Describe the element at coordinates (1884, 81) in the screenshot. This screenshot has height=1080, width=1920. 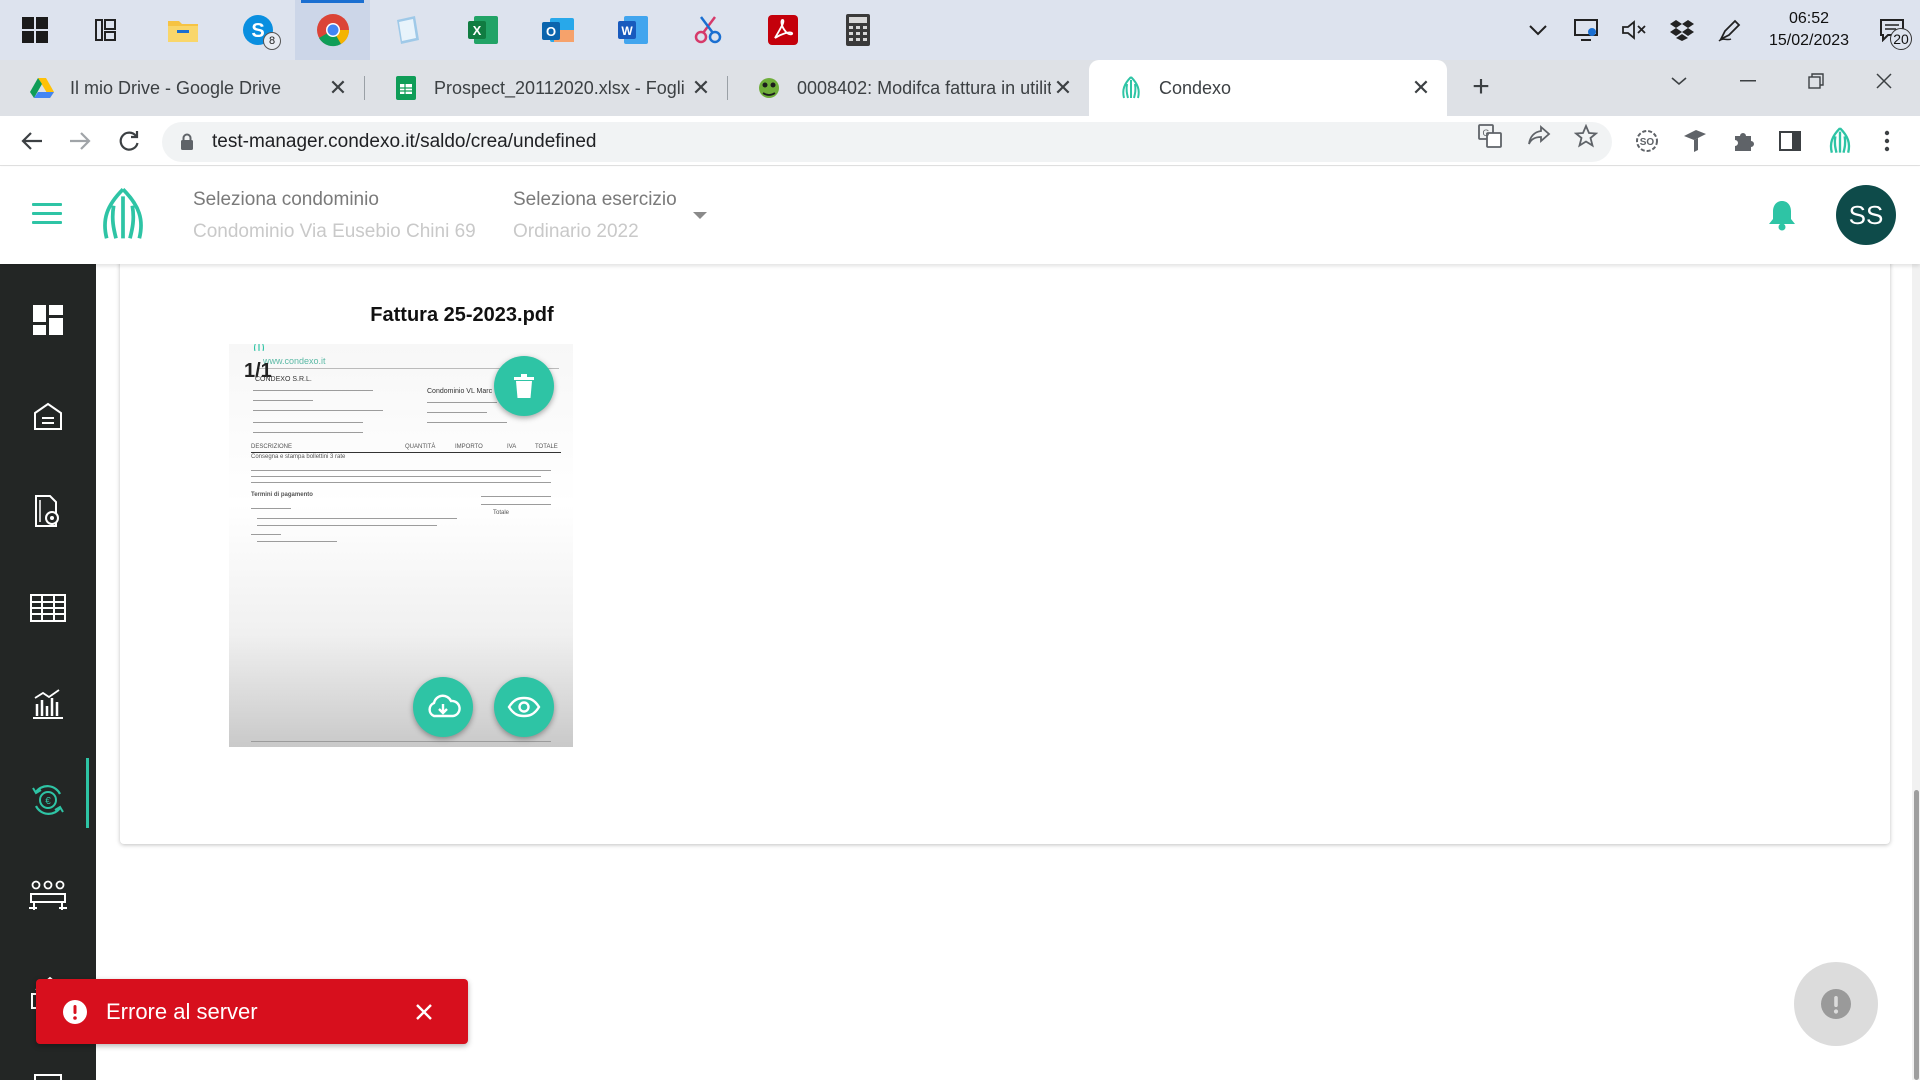
I see `close-window-button` at that location.